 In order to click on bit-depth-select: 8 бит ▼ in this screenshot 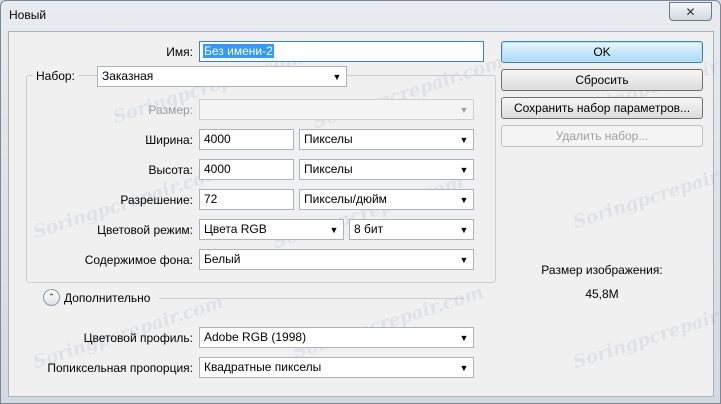, I will do `click(411, 229)`.